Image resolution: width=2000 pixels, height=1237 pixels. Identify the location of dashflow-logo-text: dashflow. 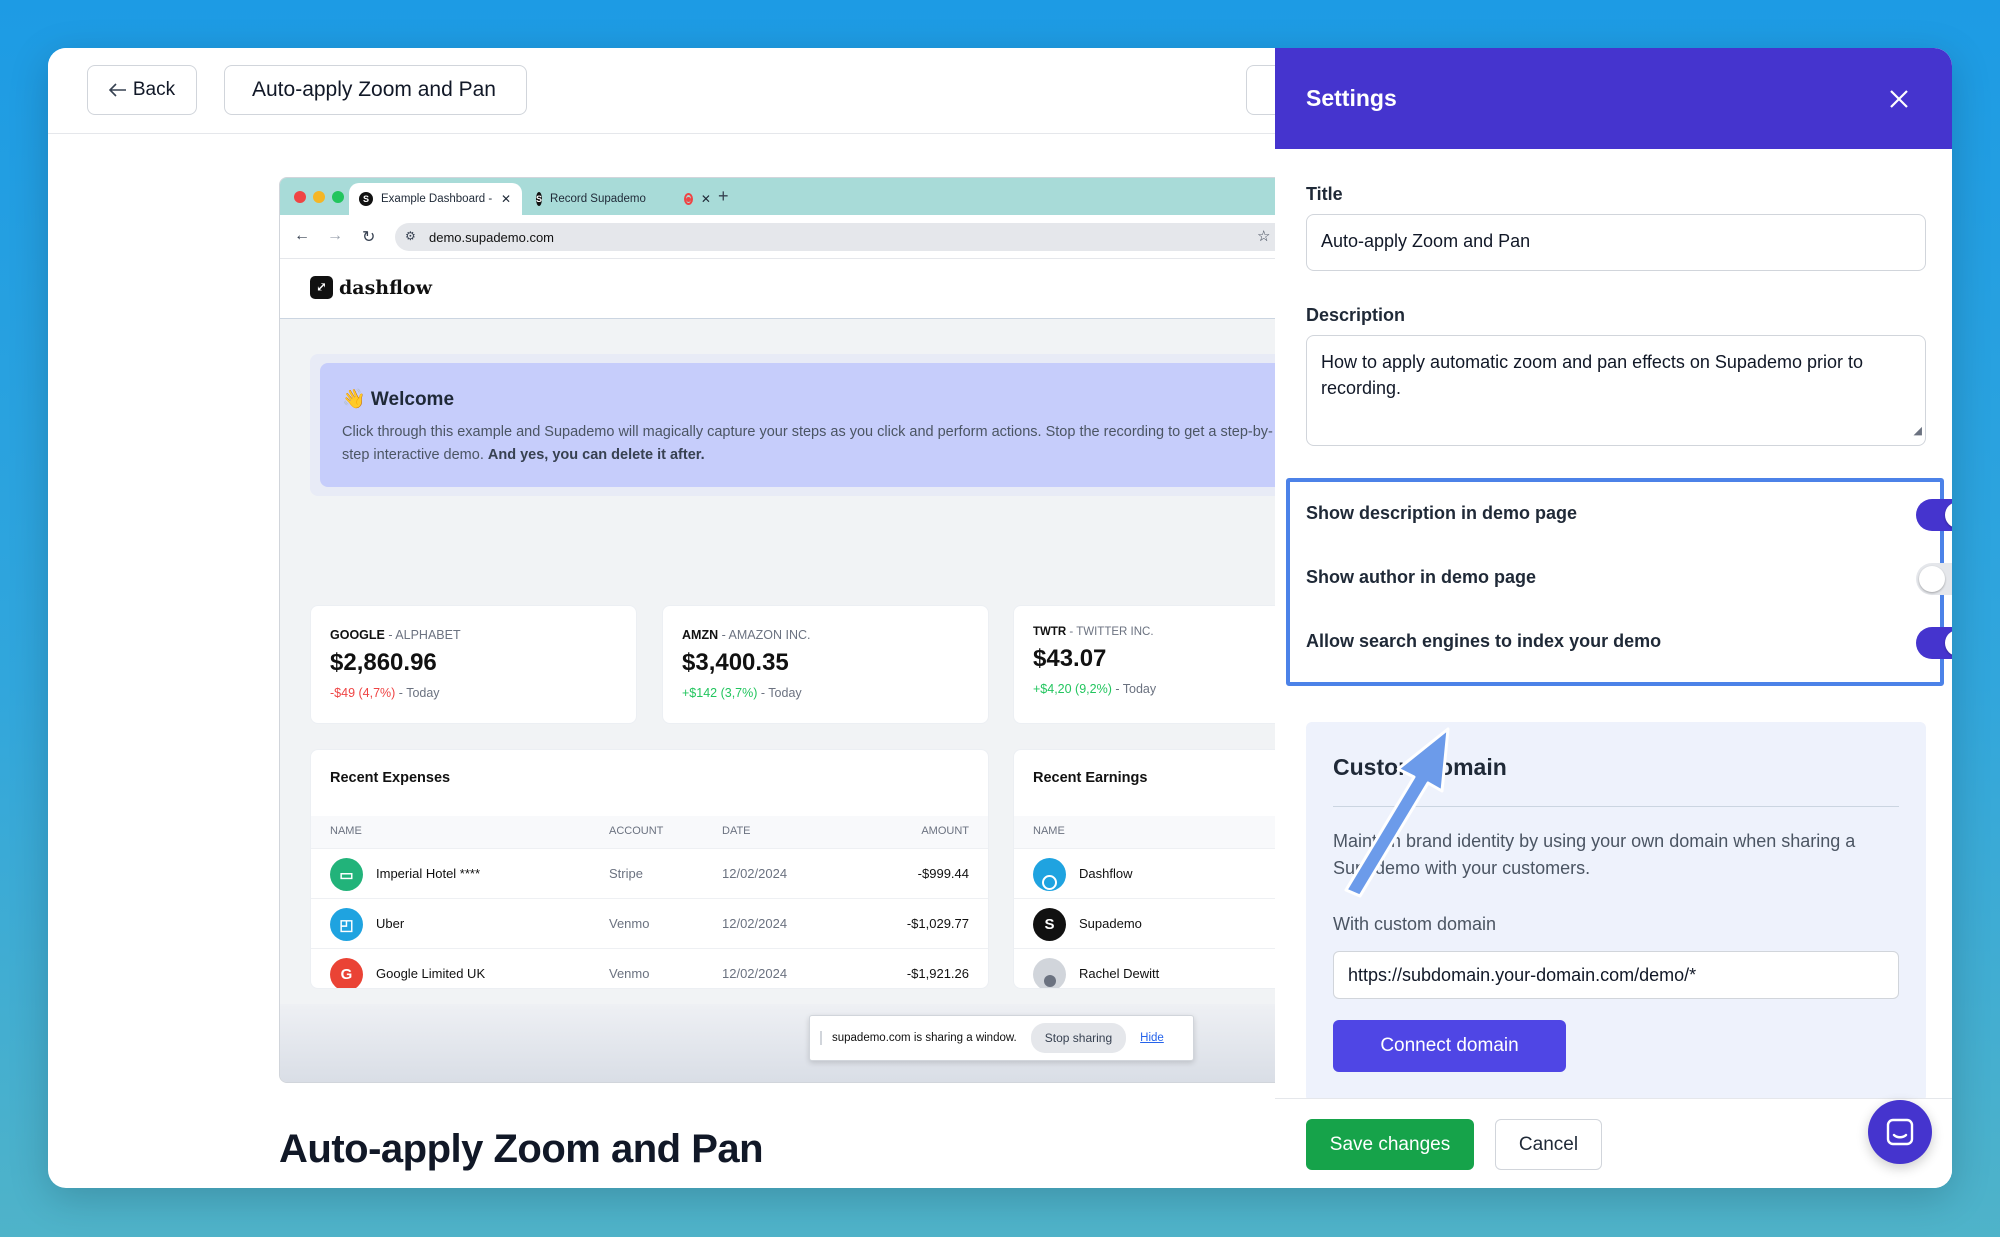
(385, 287).